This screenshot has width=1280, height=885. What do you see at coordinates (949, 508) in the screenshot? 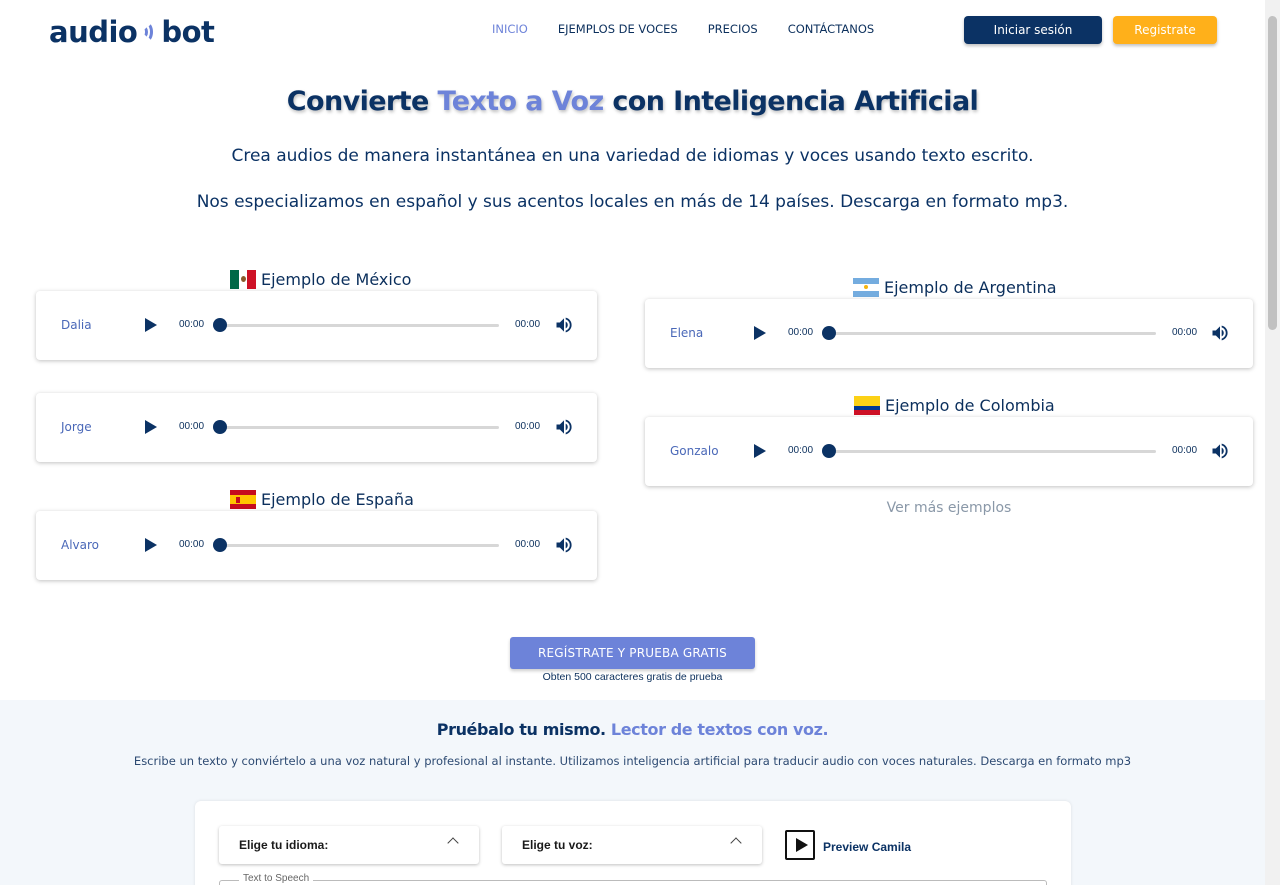
I see `more-examples-link: Ver más ejemplos` at bounding box center [949, 508].